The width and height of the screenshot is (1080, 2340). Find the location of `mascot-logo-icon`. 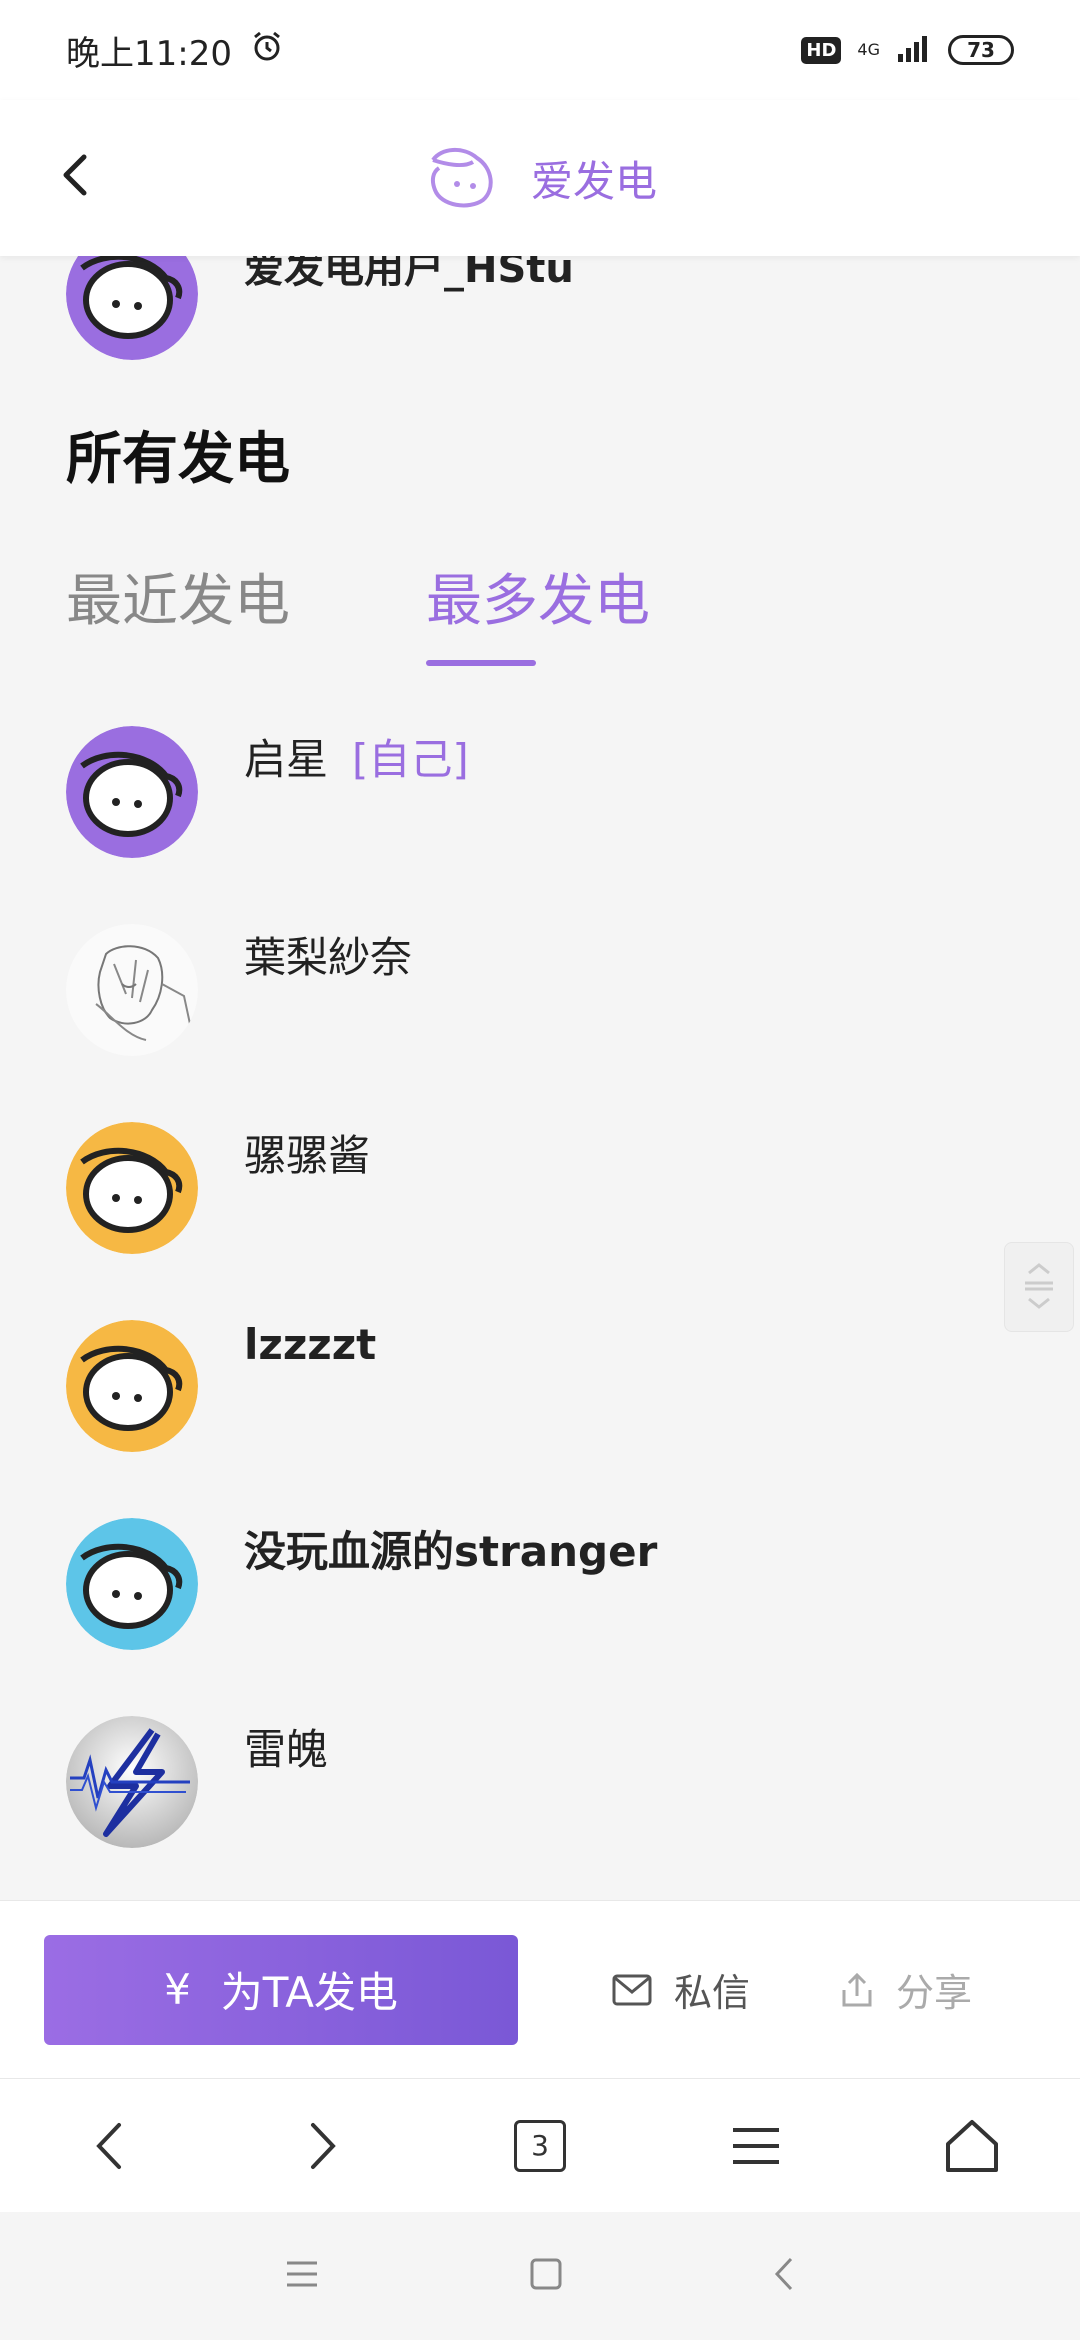

mascot-logo-icon is located at coordinates (463, 178).